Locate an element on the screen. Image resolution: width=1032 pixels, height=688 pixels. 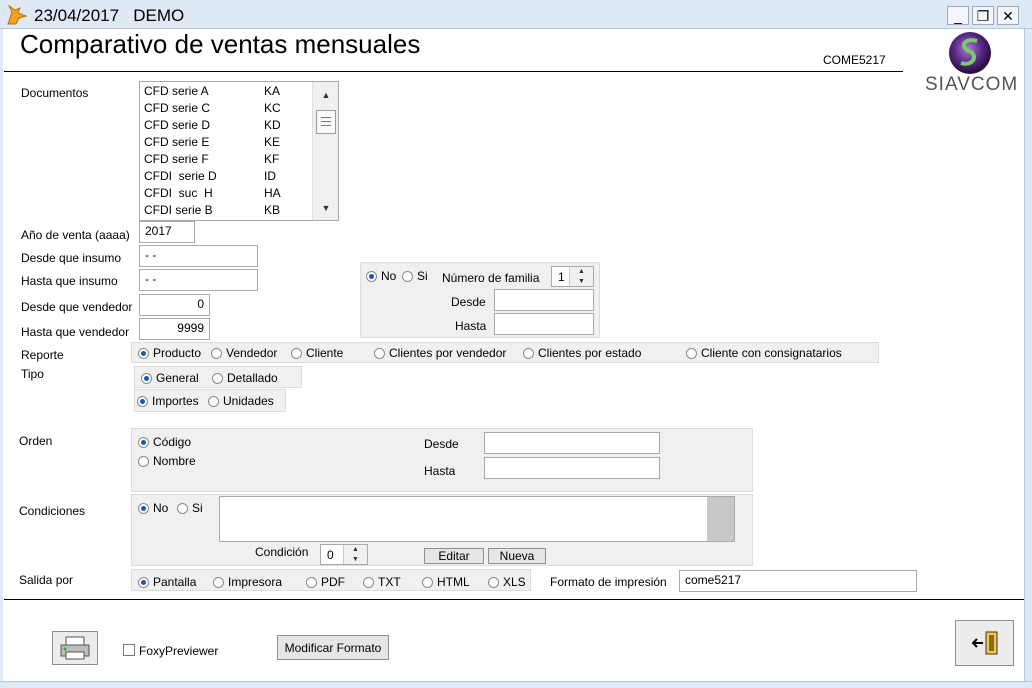
list-item: CFD serie D KD is located at coordinates (212, 126).